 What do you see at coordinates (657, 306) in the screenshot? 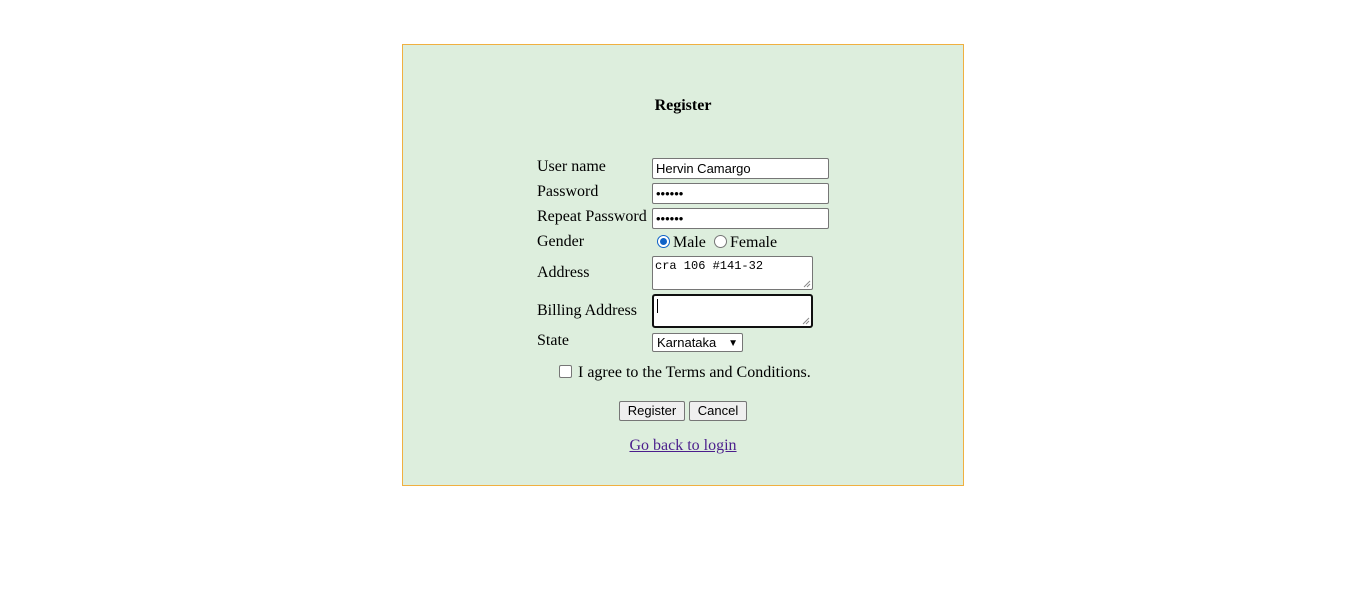
I see `text-caret` at bounding box center [657, 306].